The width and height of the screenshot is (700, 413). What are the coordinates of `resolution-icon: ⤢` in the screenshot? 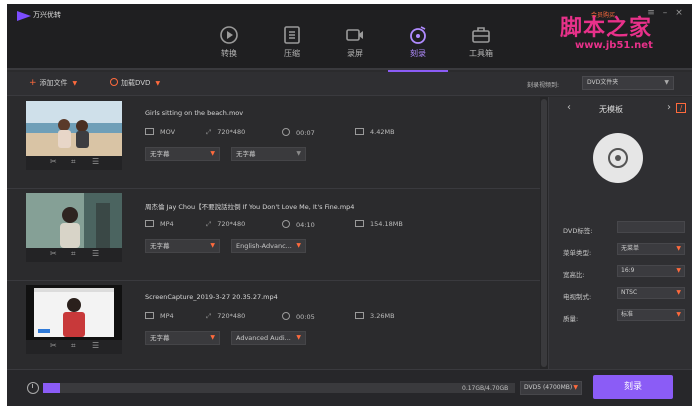 It's located at (209, 132).